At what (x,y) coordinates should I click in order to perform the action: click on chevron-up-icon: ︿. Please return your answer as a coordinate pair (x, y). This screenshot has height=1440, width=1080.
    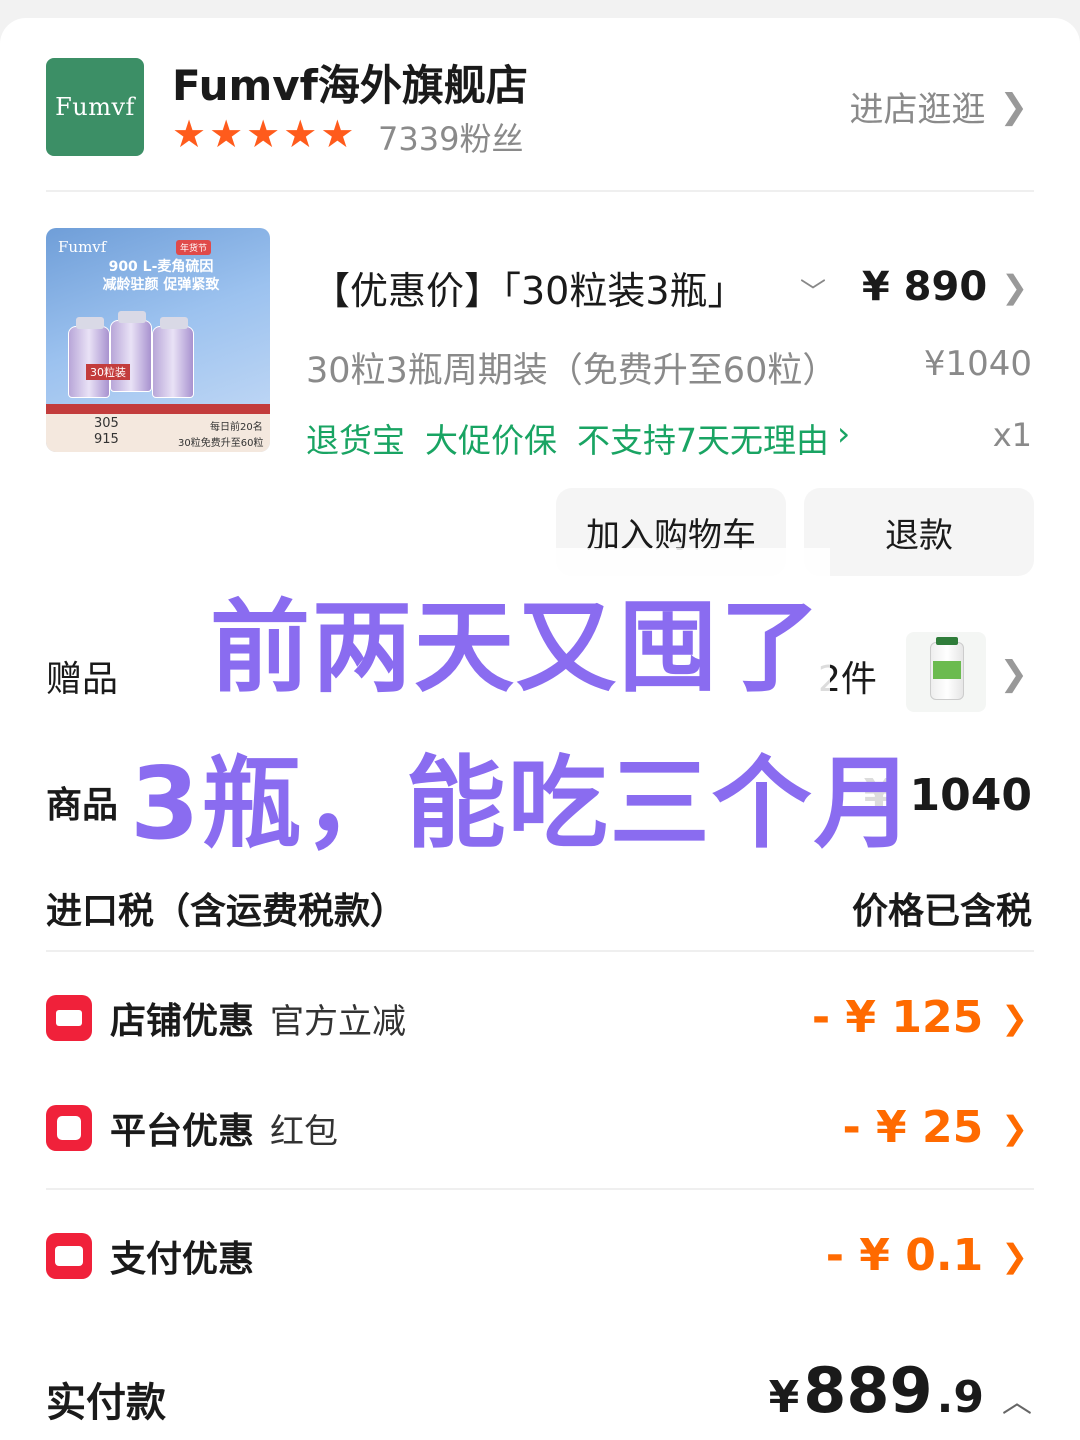
    Looking at the image, I should click on (1017, 1402).